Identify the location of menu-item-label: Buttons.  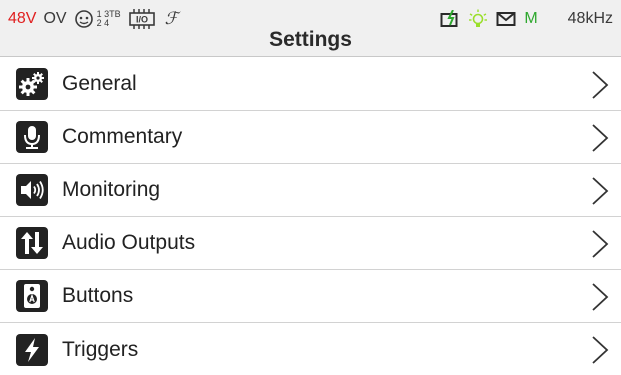
(98, 295).